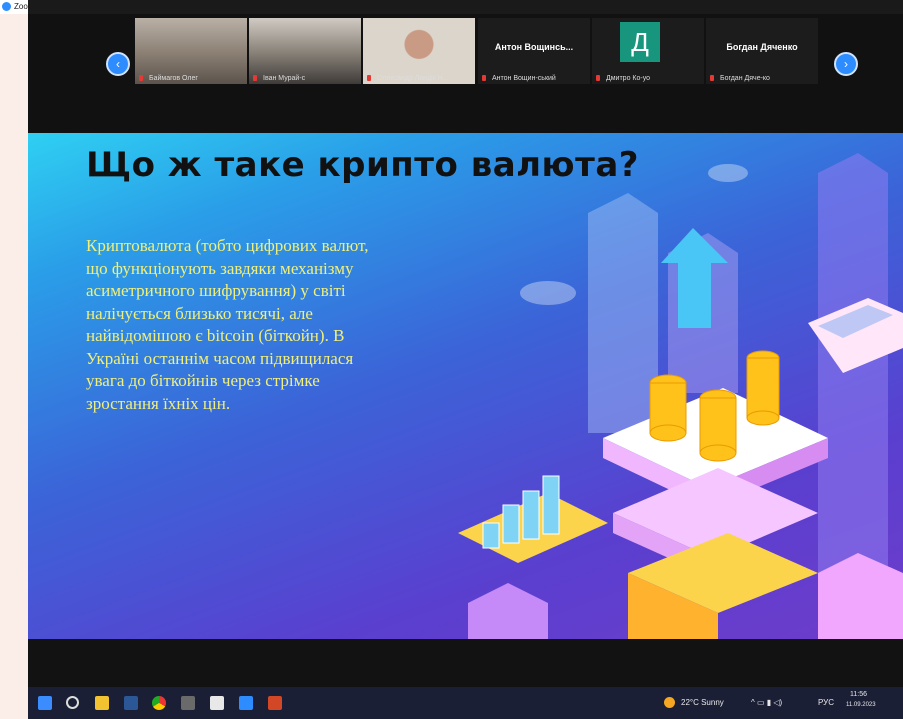 This screenshot has height=719, width=903. What do you see at coordinates (826, 702) in the screenshot?
I see `language-indicator: РУС` at bounding box center [826, 702].